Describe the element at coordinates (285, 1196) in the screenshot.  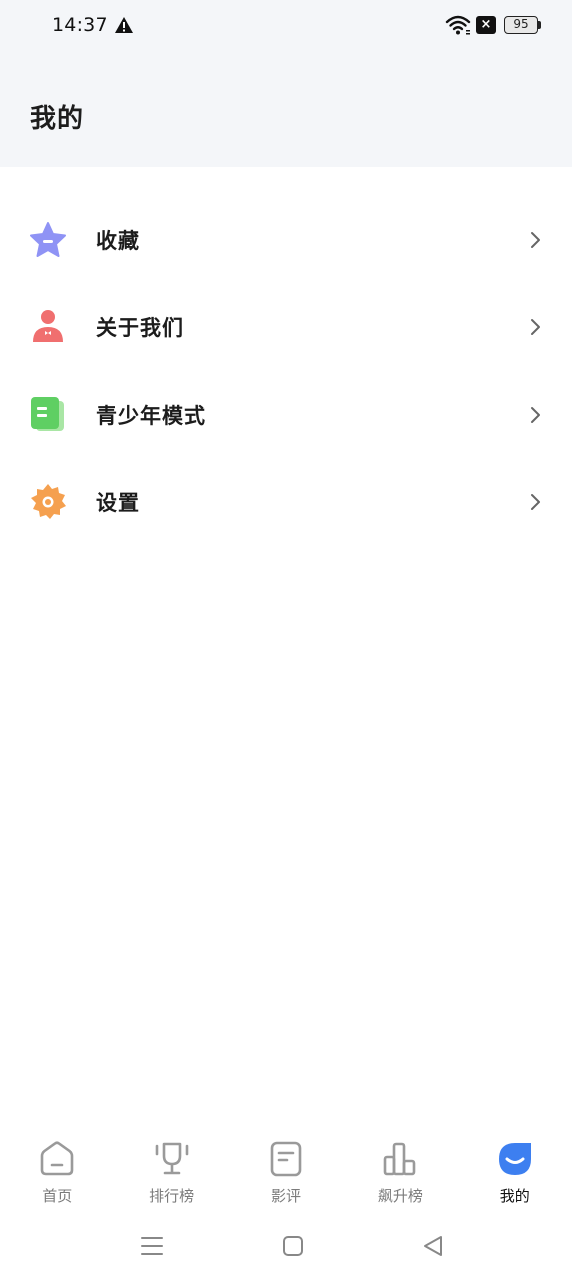
I see `tab-label: 影评` at that location.